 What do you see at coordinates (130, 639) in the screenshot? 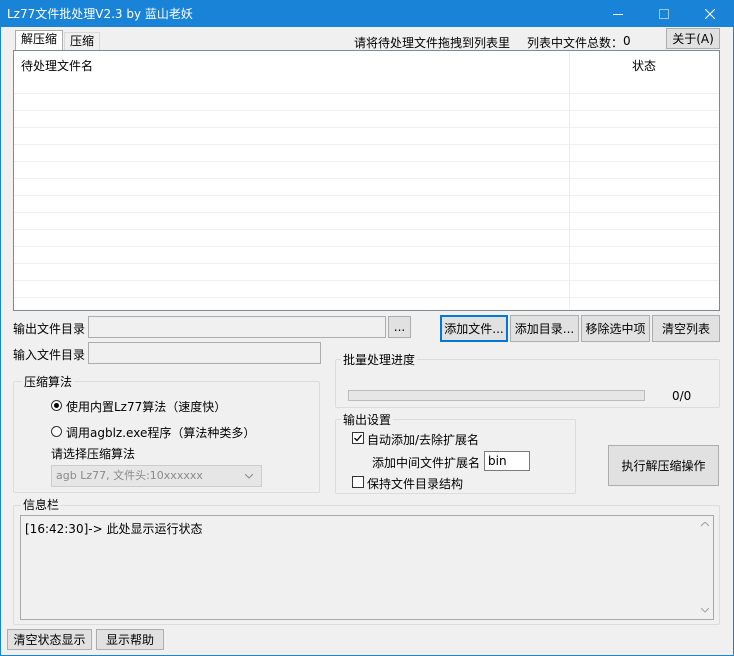
I see `show-help-button: 显示帮助` at bounding box center [130, 639].